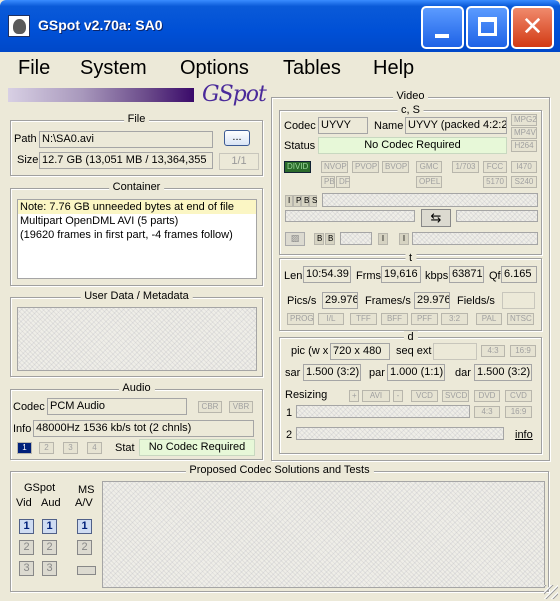 The width and height of the screenshot is (560, 601). I want to click on aud-solution-2: 2, so click(49, 547).